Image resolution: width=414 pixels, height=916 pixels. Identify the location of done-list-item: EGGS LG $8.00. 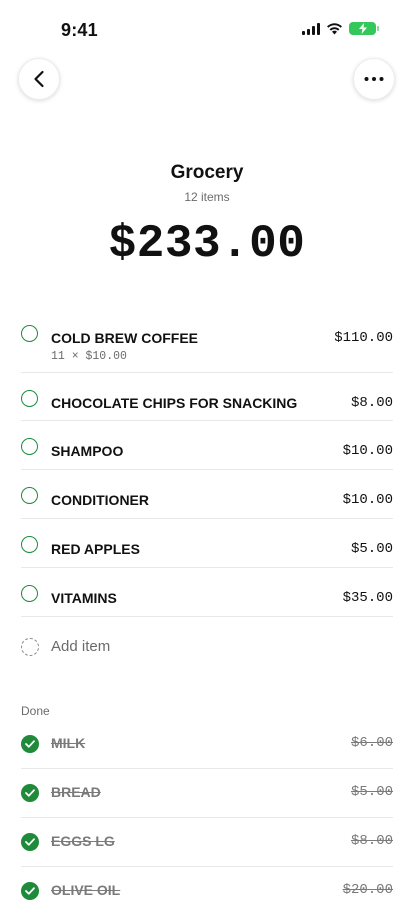
(207, 842).